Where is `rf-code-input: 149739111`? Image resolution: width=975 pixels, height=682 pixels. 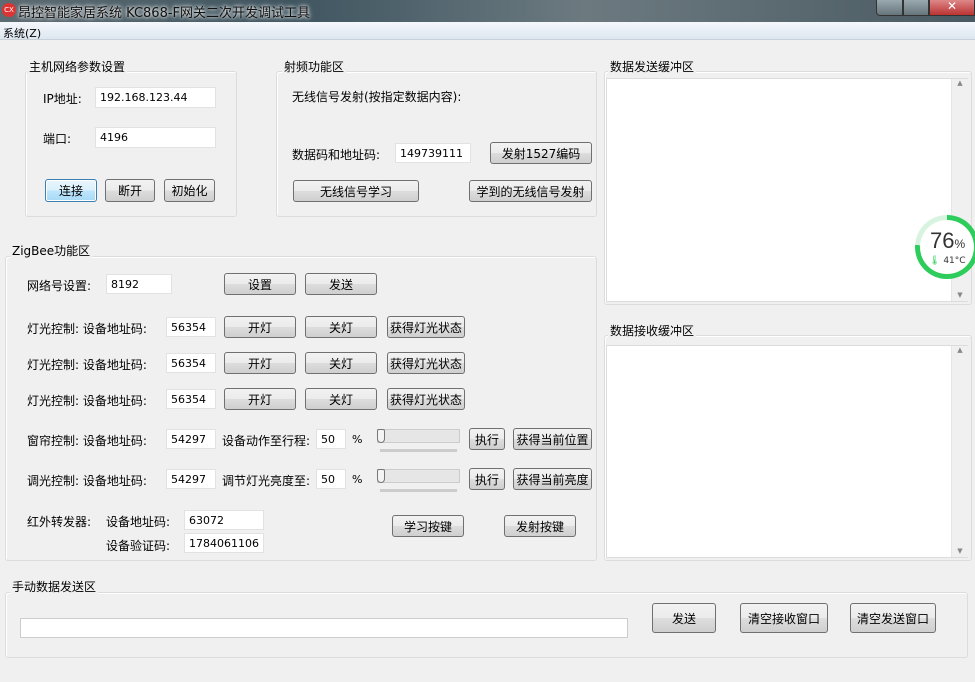
rf-code-input: 149739111 is located at coordinates (433, 153).